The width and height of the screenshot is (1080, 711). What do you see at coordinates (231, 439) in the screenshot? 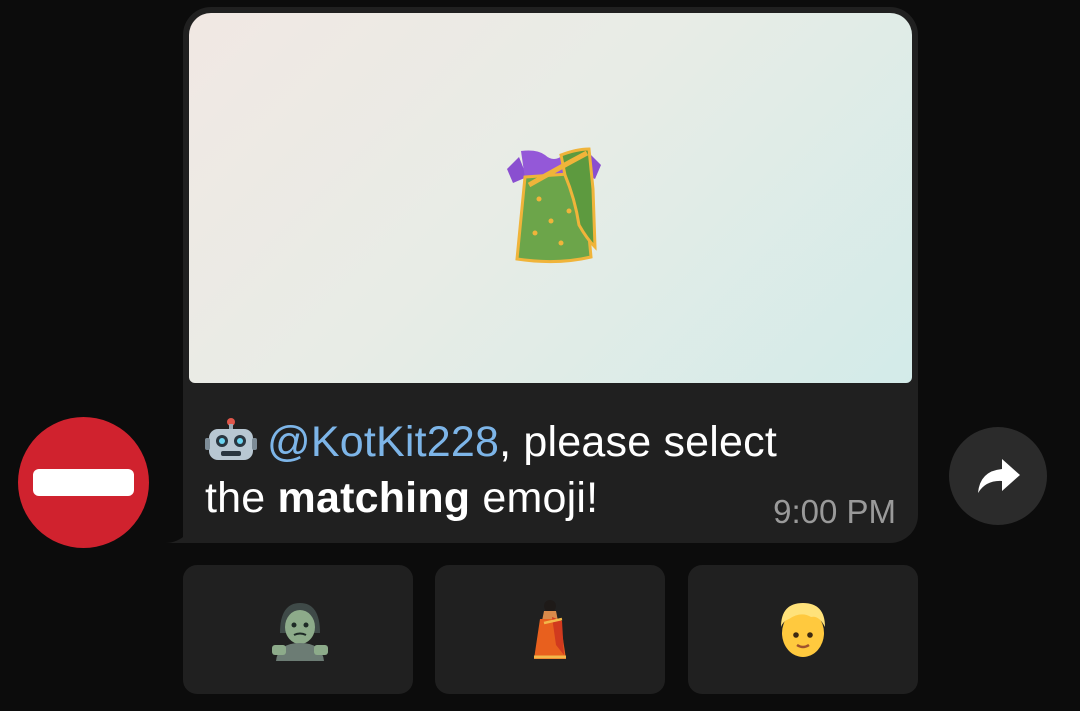
I see `robot-icon` at bounding box center [231, 439].